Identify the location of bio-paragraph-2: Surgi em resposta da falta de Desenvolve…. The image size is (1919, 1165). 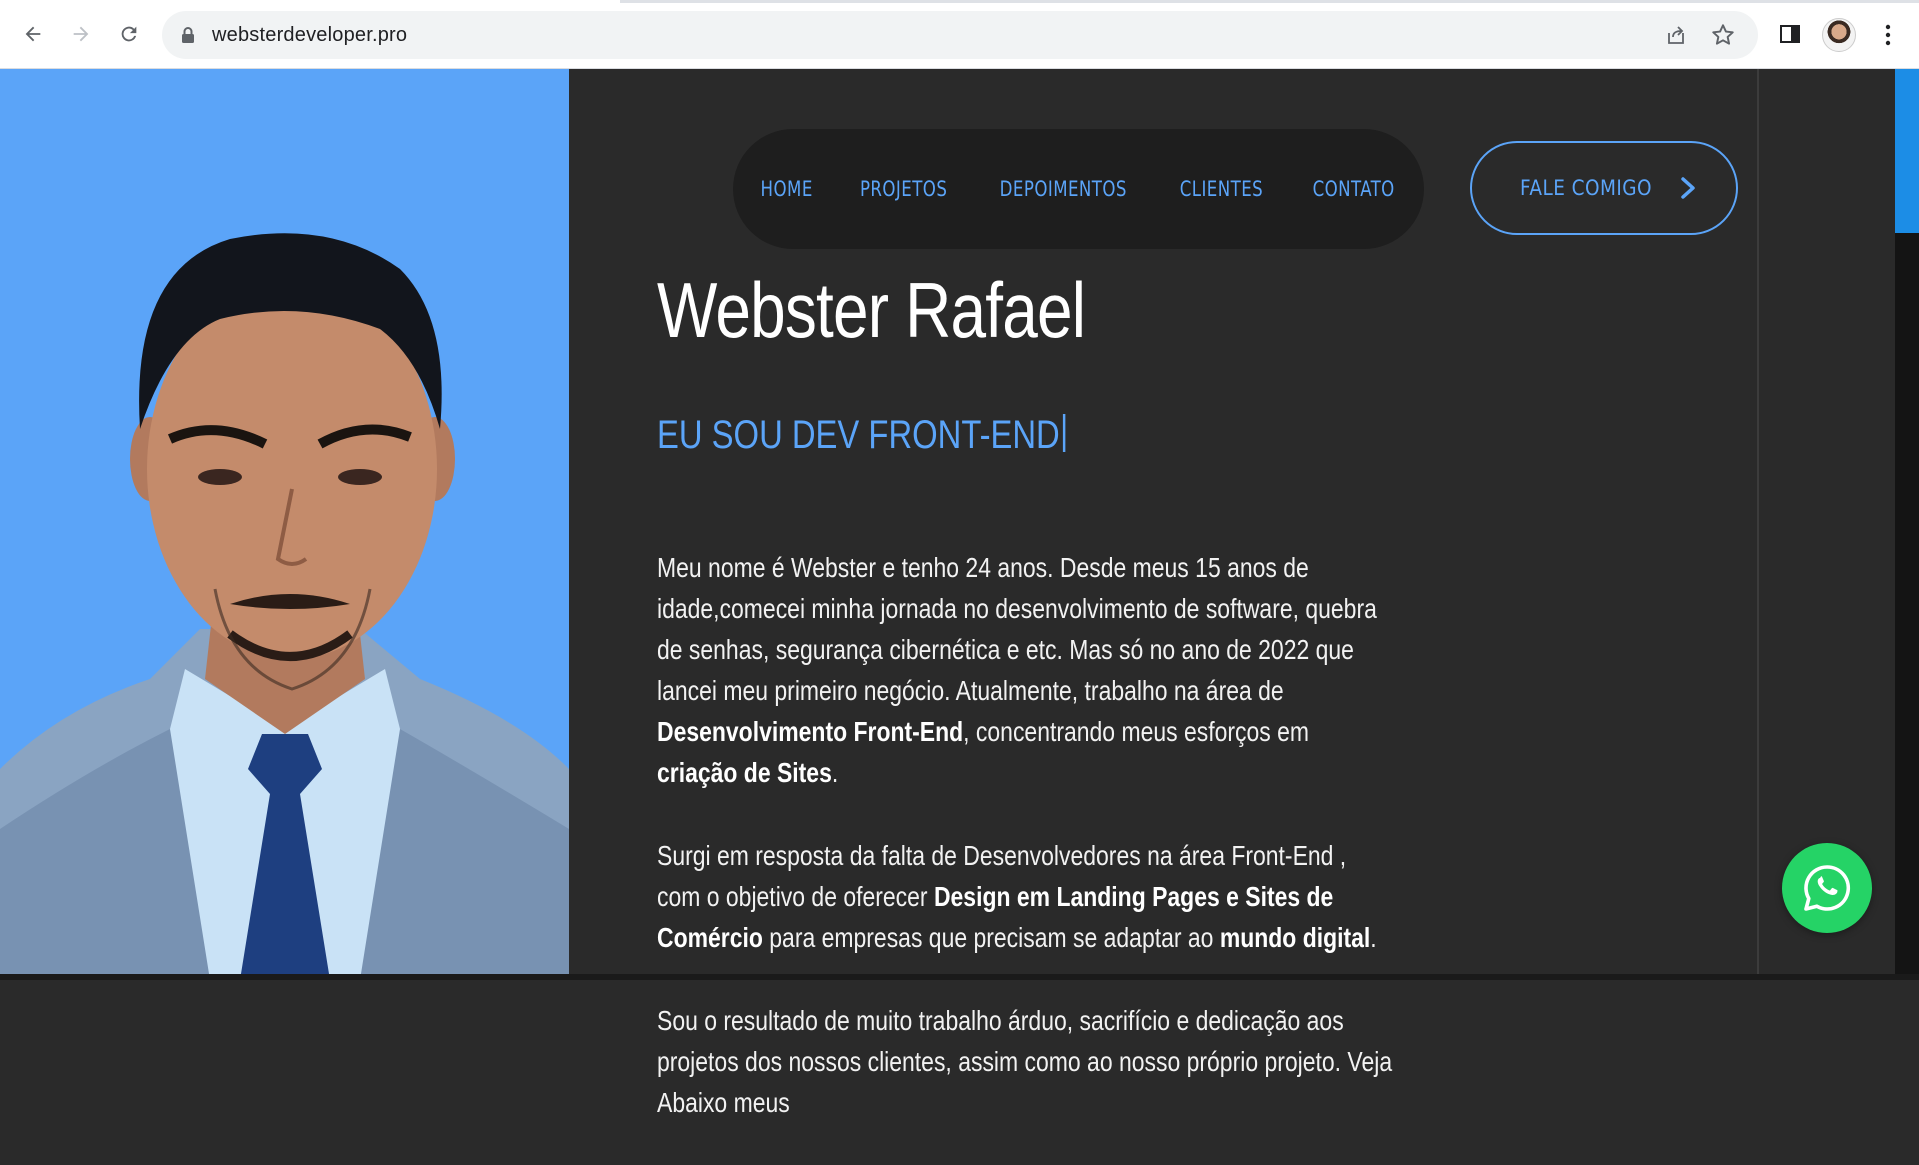
(1026, 896).